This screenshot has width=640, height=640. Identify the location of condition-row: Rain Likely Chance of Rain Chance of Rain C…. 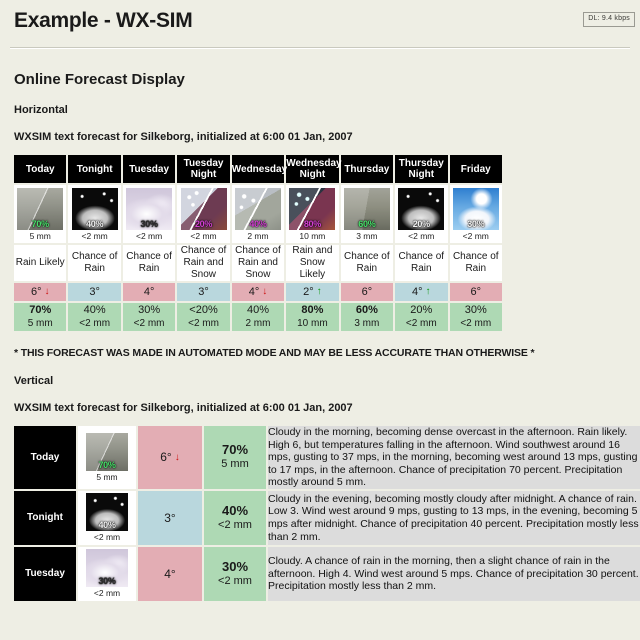
(258, 263).